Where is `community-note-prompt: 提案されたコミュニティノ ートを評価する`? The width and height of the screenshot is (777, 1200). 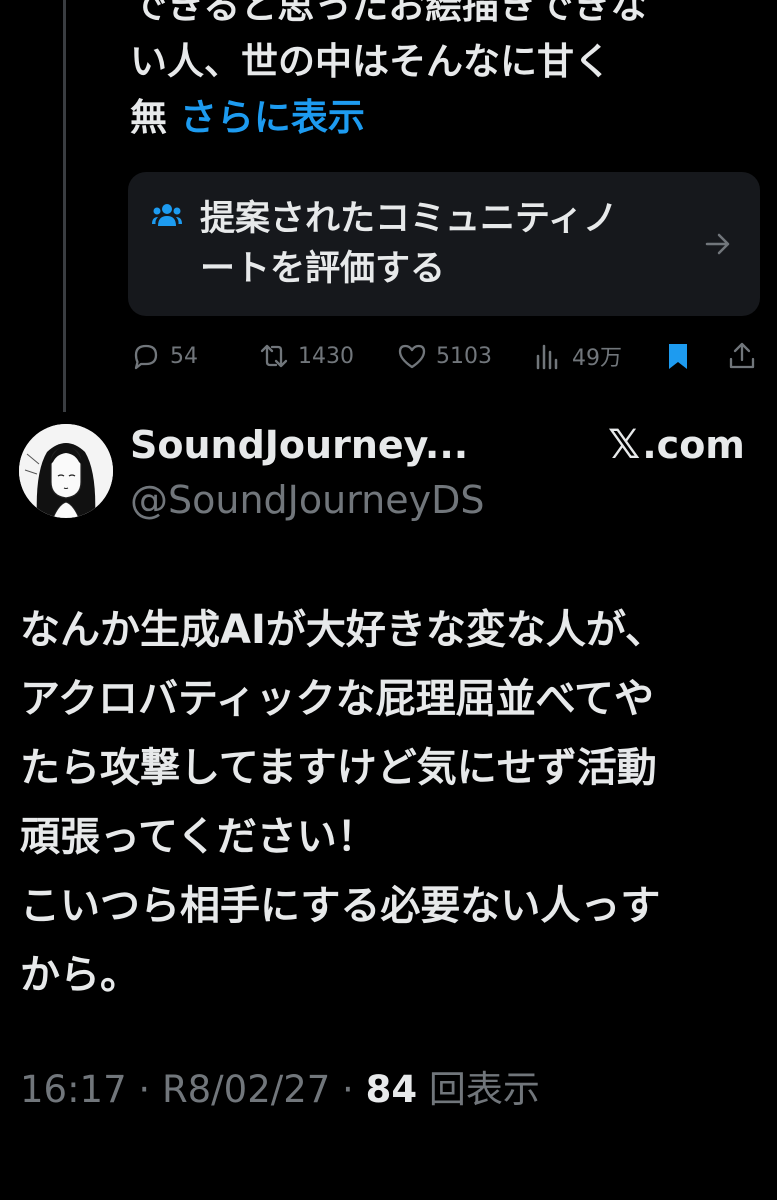 community-note-prompt: 提案されたコミュニティノ ートを評価する is located at coordinates (444, 244).